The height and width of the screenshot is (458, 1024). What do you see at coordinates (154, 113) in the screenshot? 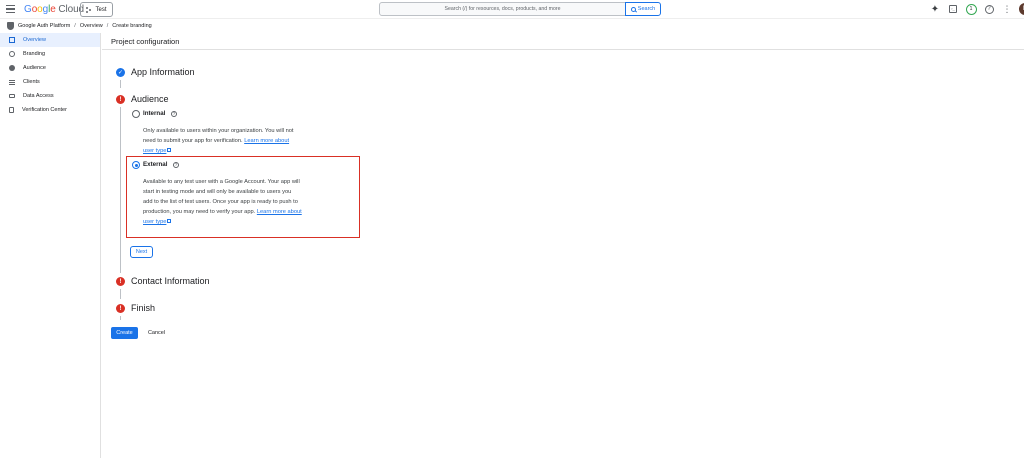
I see `internal-label: Internal` at bounding box center [154, 113].